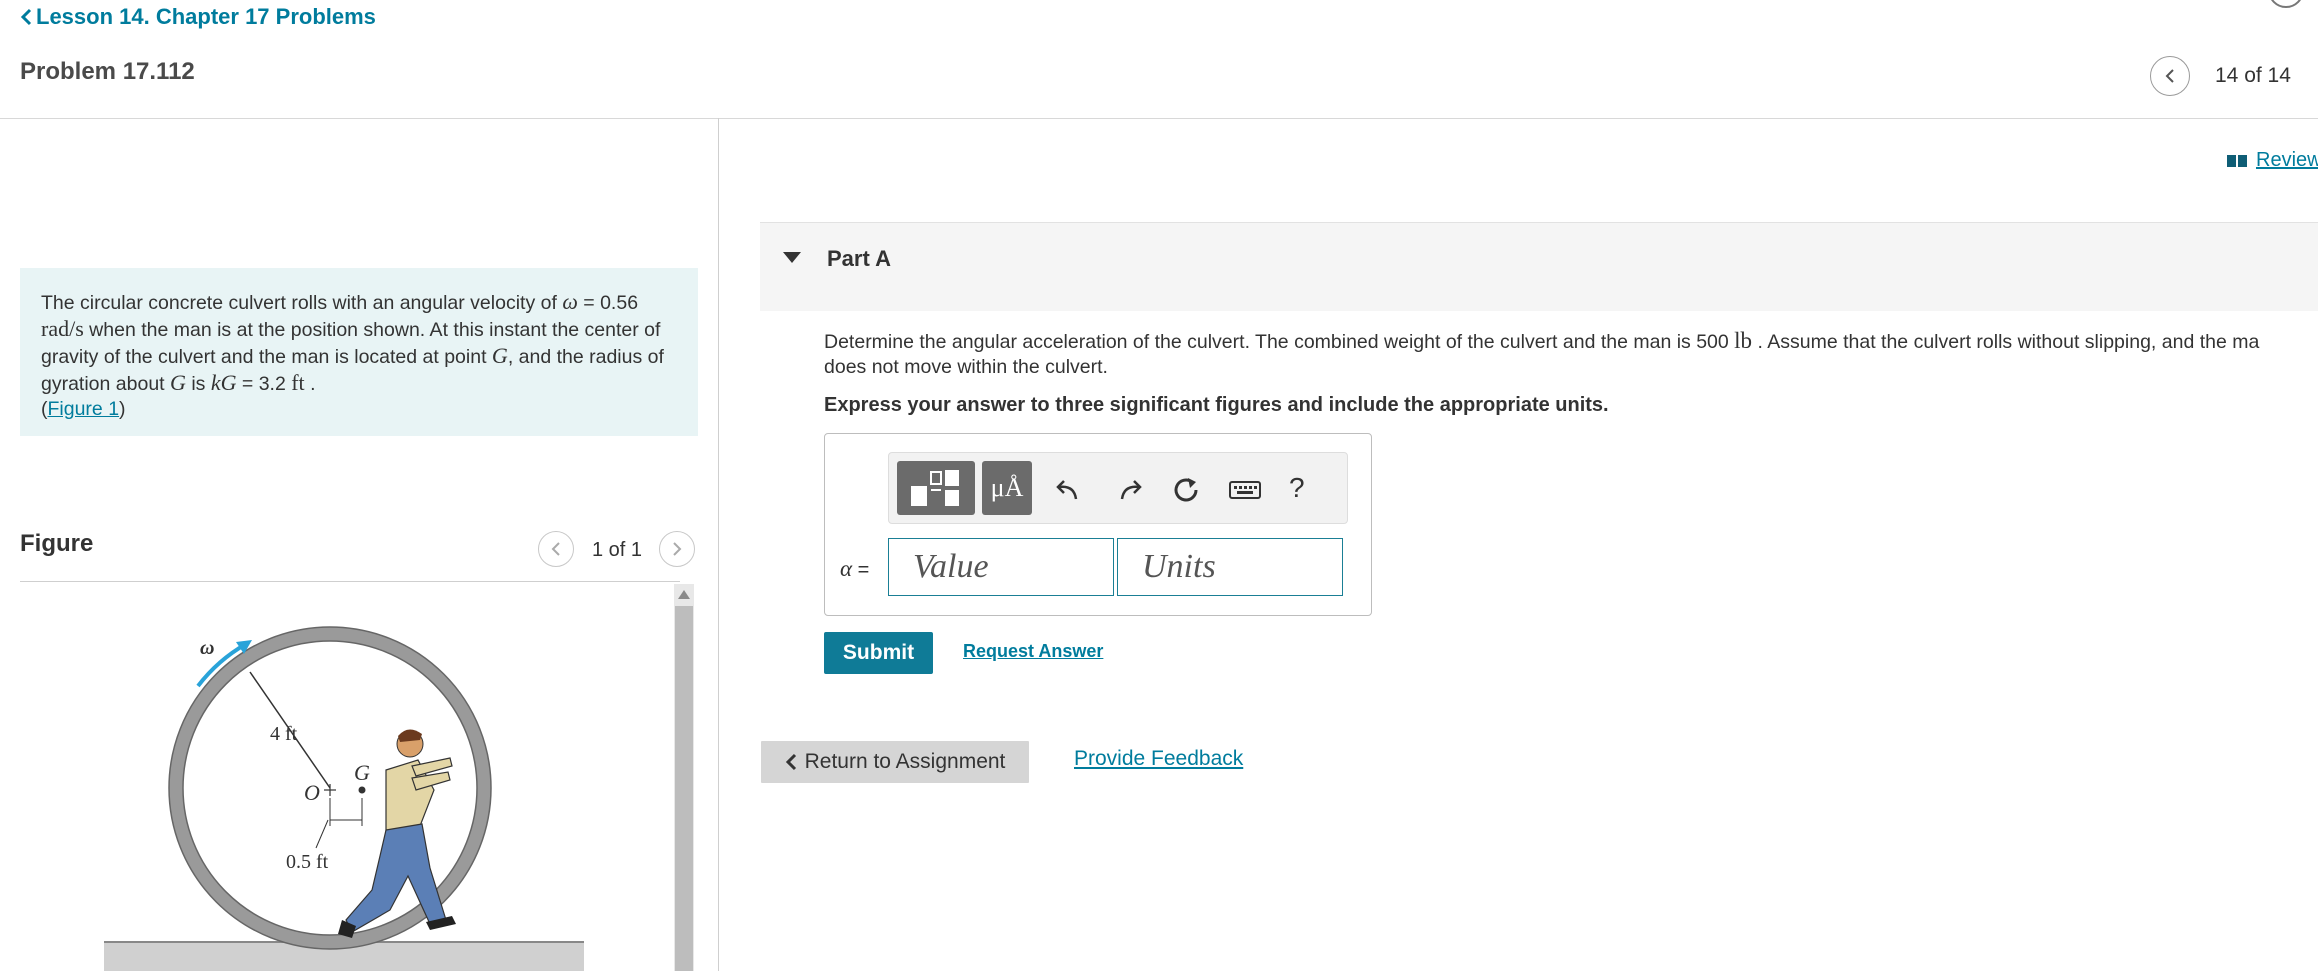 This screenshot has width=2318, height=971. Describe the element at coordinates (107, 71) in the screenshot. I see `problem-title: Problem 17.112` at that location.